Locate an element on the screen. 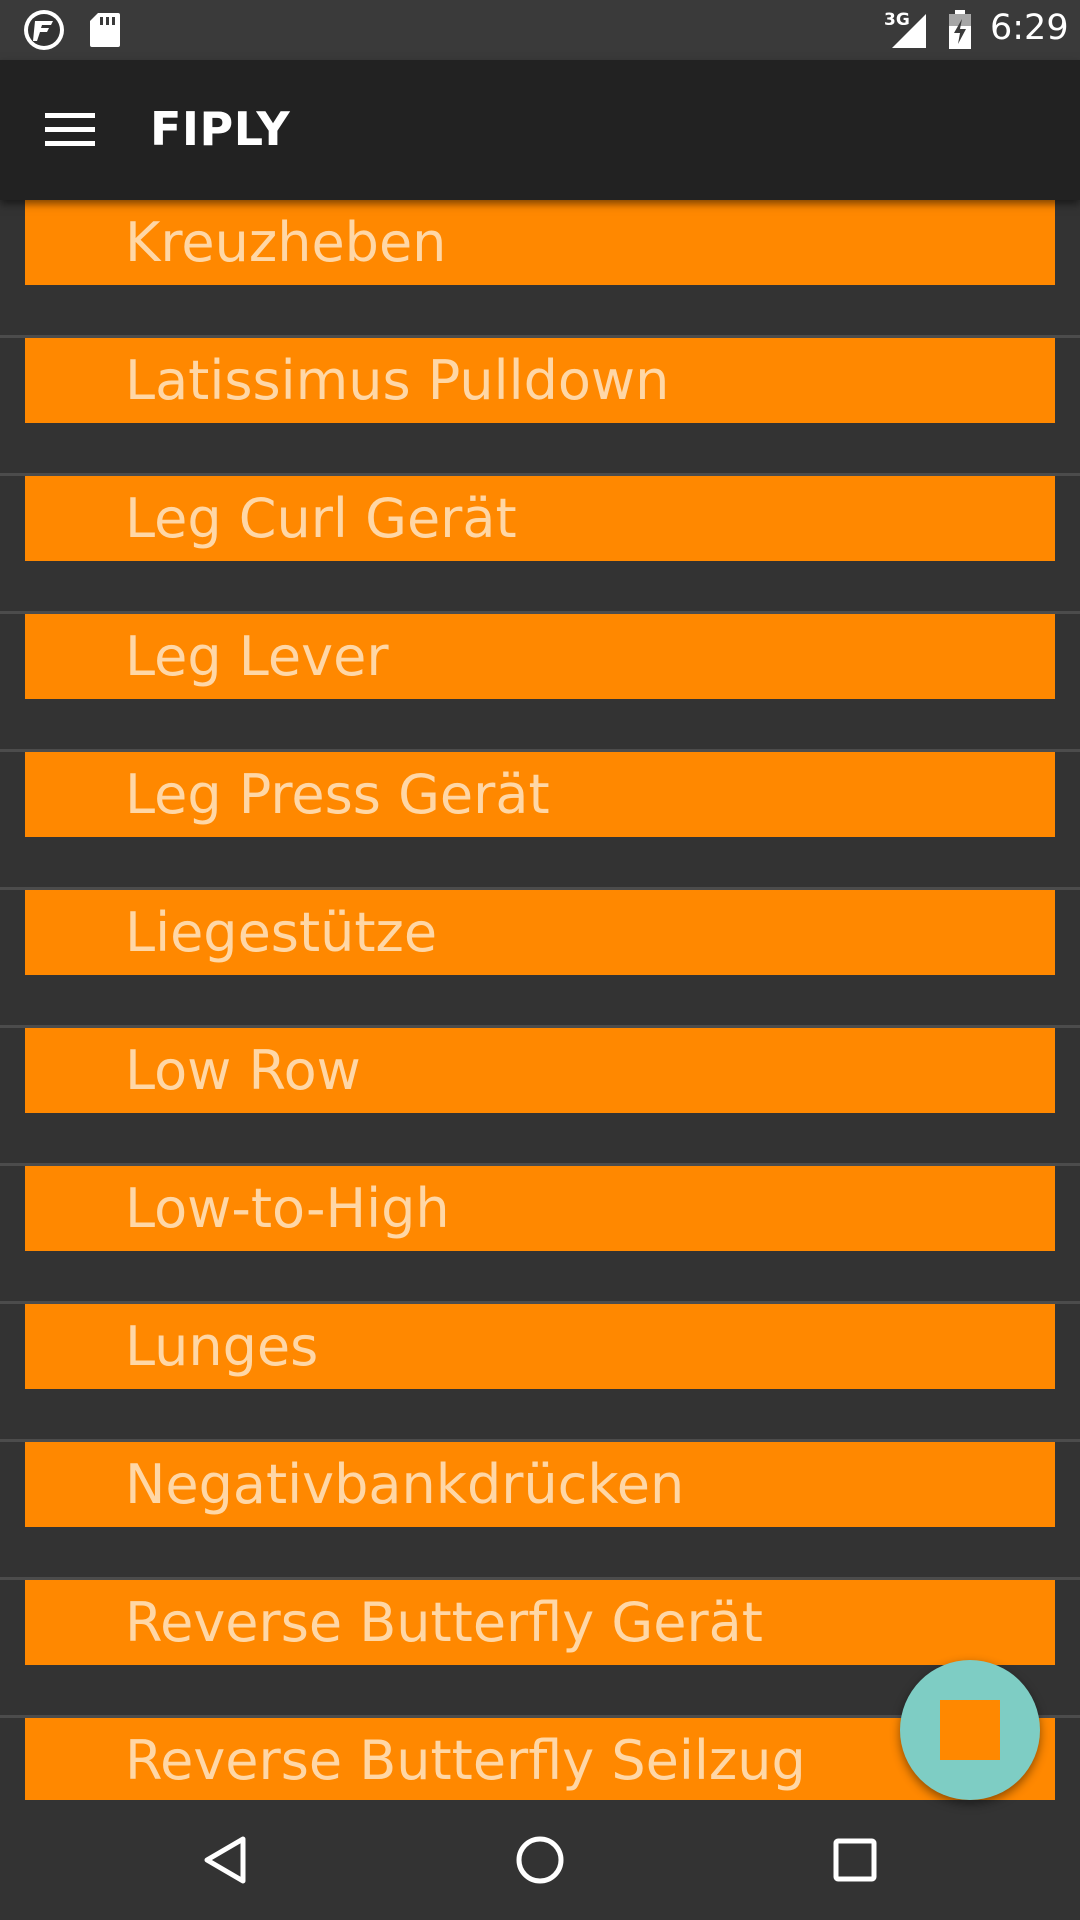 The height and width of the screenshot is (1920, 1080). list-item: Leg Curl Gerät is located at coordinates (540, 545).